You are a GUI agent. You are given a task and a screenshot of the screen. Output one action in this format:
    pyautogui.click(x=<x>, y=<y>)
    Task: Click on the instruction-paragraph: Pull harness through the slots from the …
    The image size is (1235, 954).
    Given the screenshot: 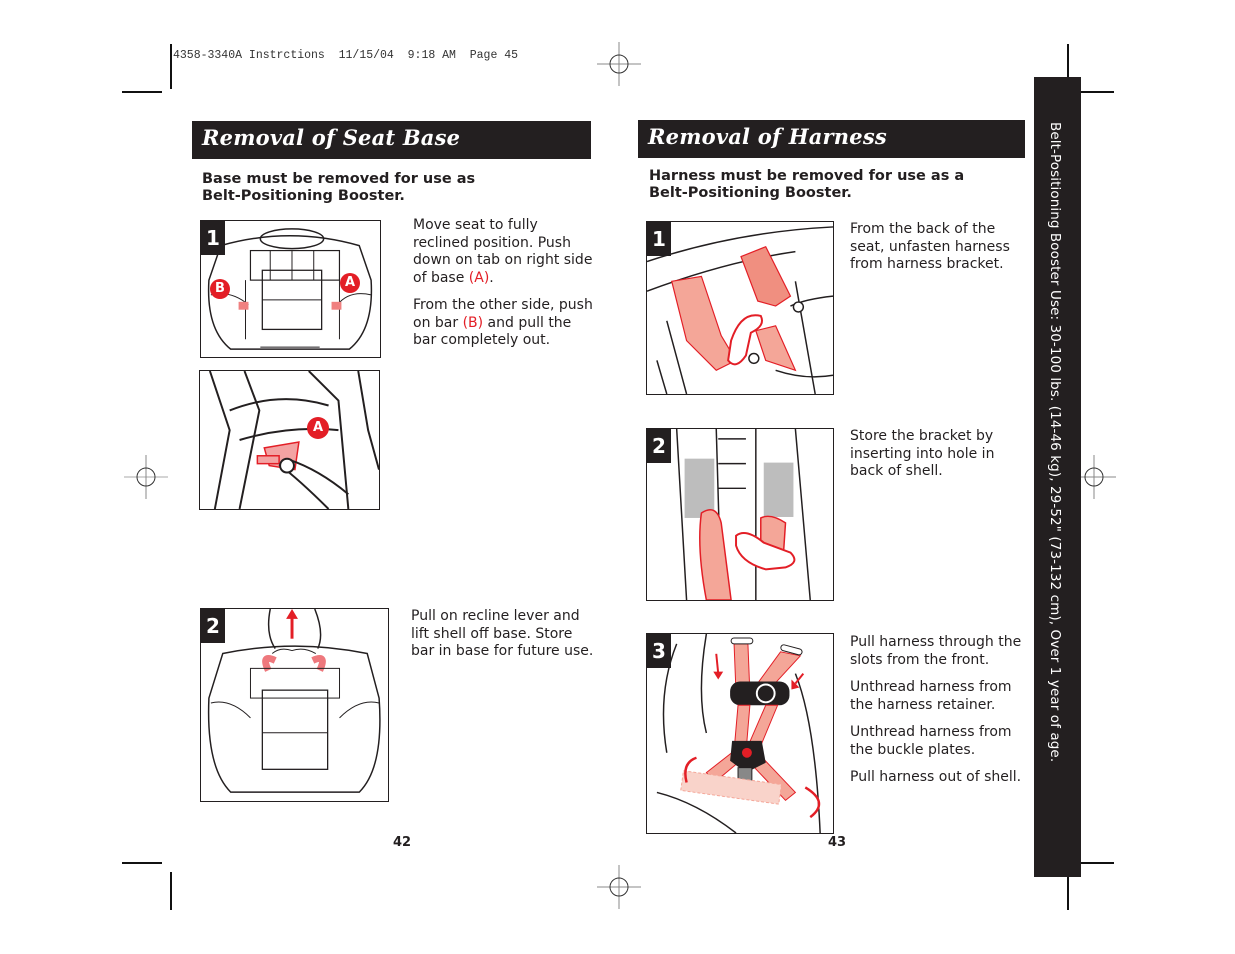 What is the action you would take?
    pyautogui.click(x=936, y=651)
    